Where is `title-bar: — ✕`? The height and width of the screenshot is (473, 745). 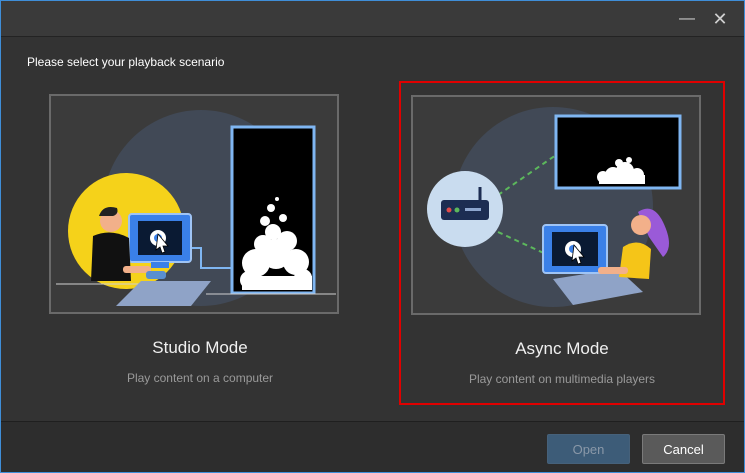
title-bar: — ✕ is located at coordinates (372, 19).